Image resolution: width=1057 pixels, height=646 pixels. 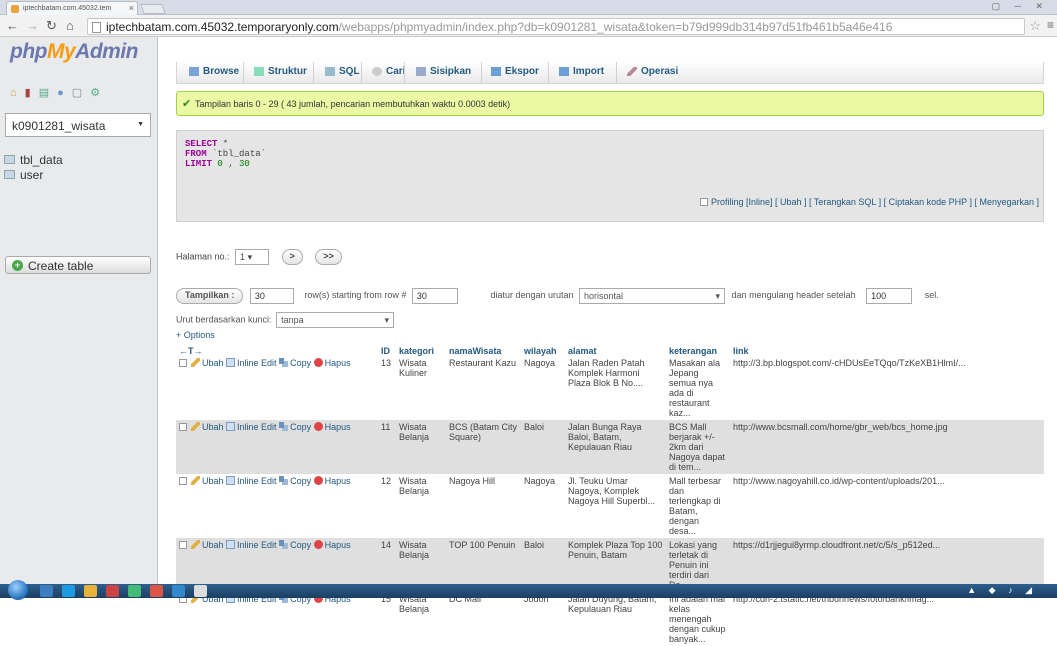 I want to click on tab-operasi: Operasi, so click(x=652, y=71).